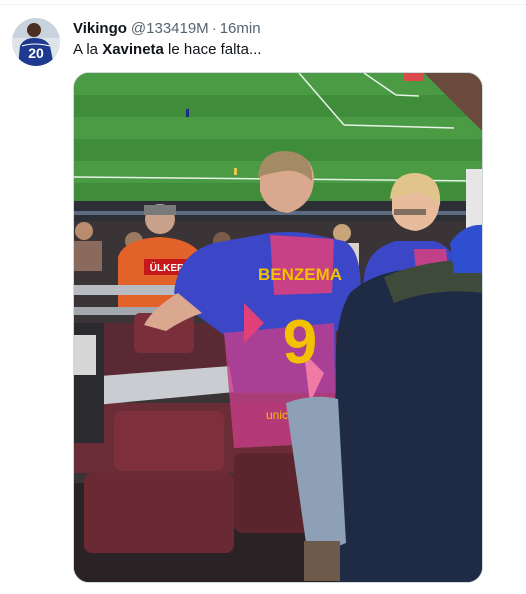  What do you see at coordinates (170, 28) in the screenshot?
I see `user-handle: @133419M` at bounding box center [170, 28].